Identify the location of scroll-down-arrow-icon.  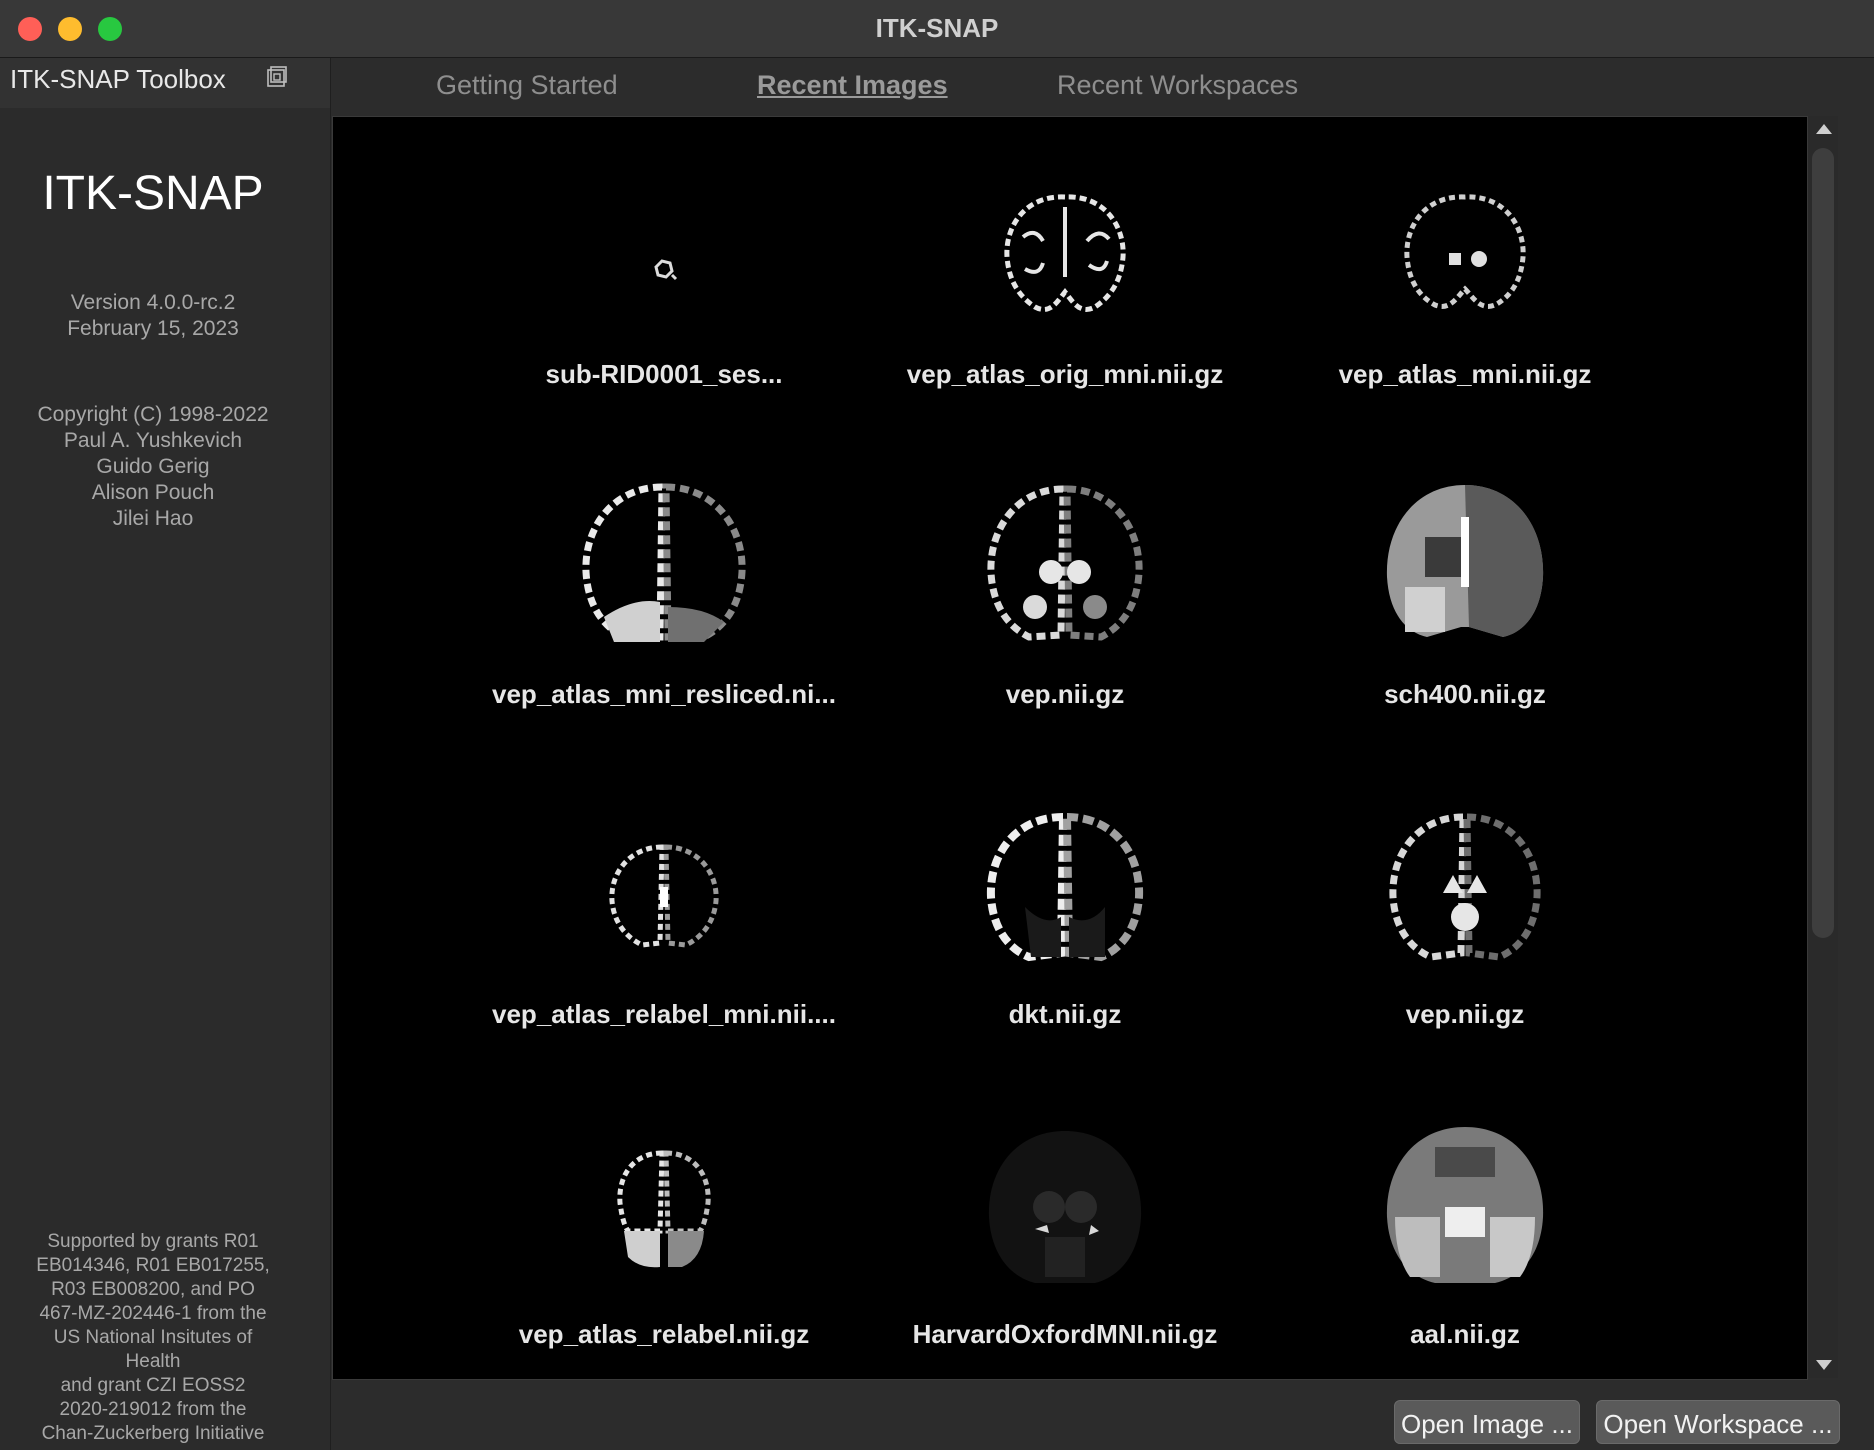
(1824, 1365).